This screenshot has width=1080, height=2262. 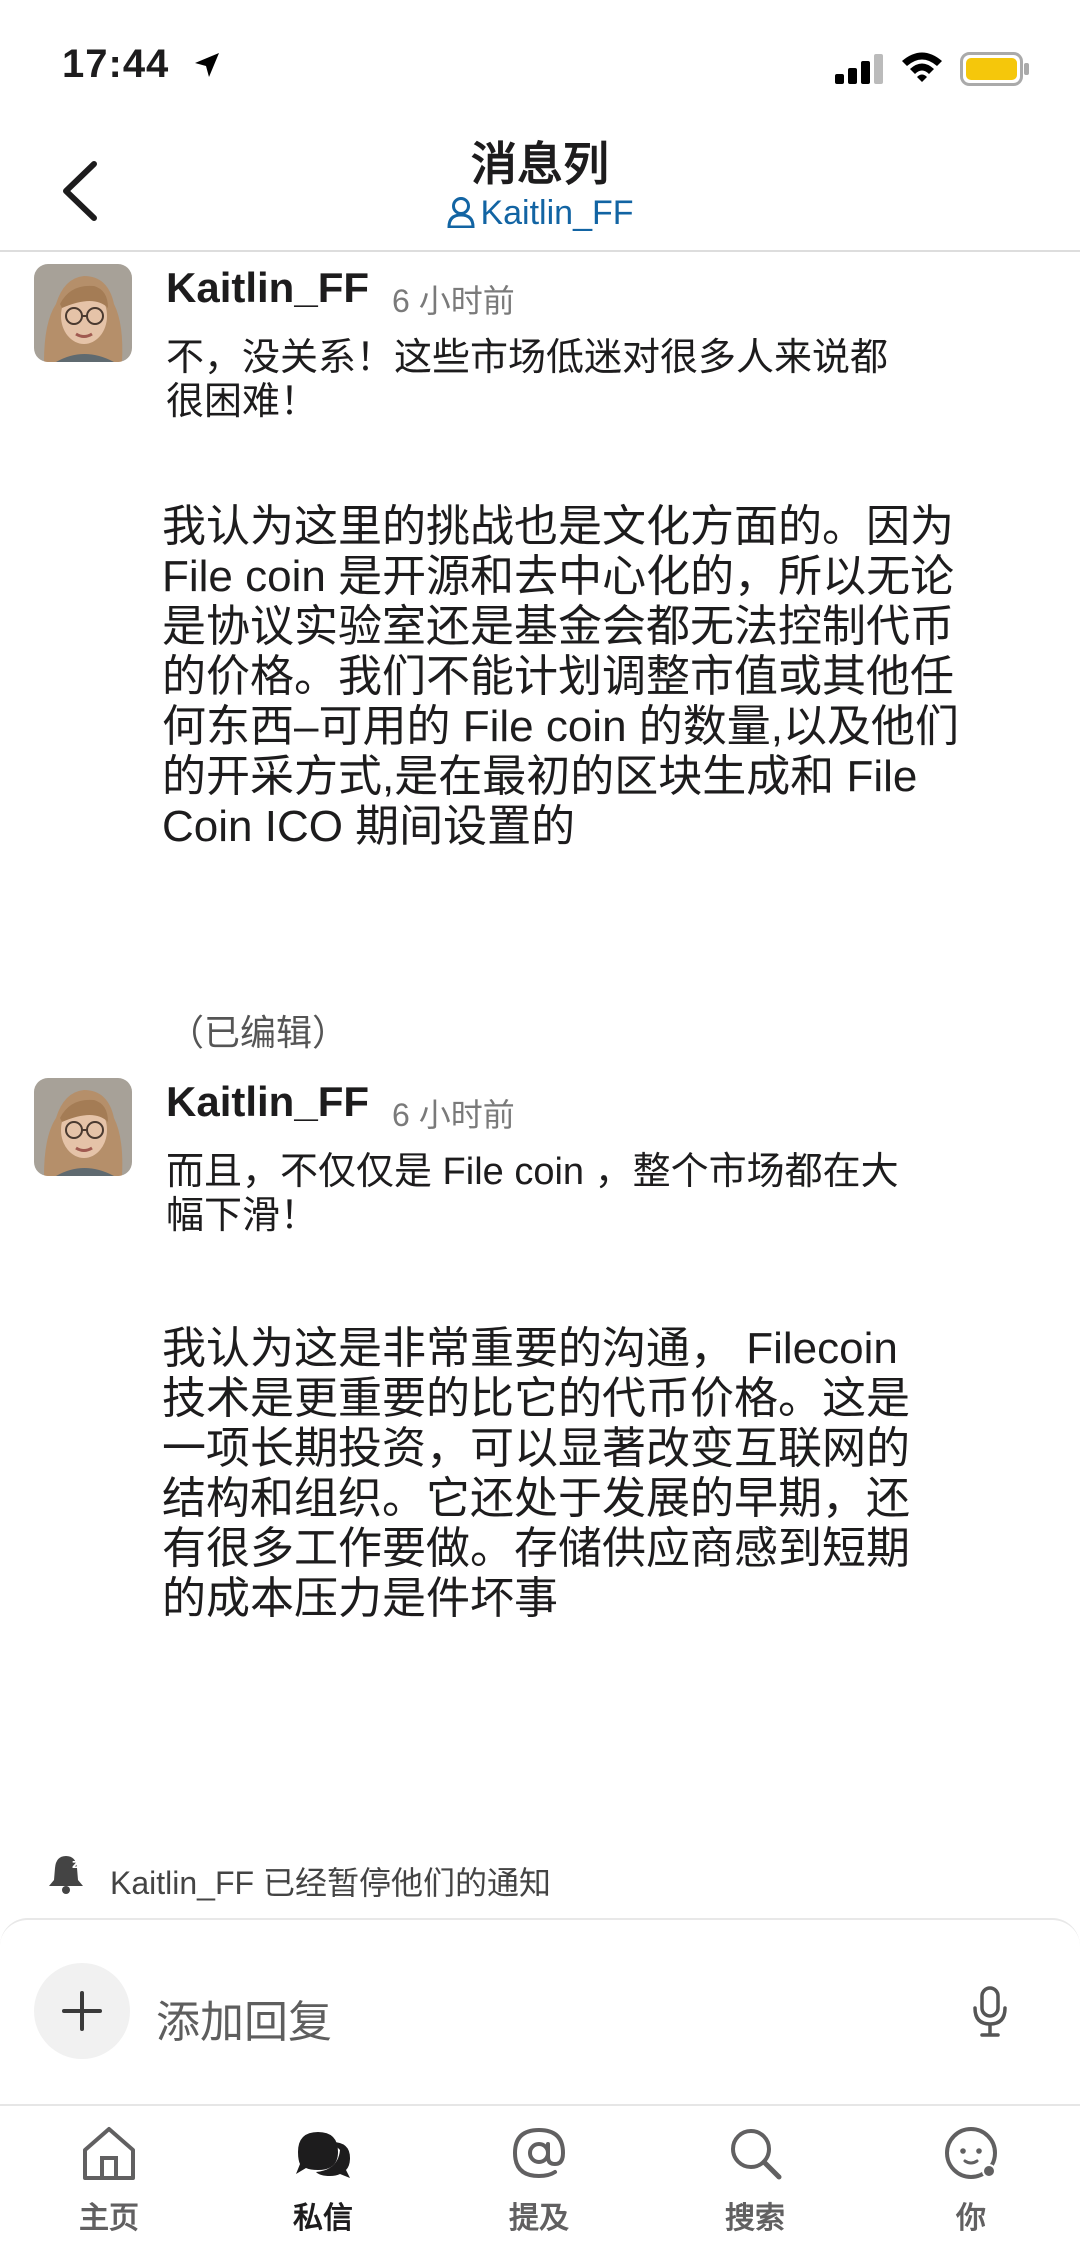 What do you see at coordinates (922, 67) in the screenshot?
I see `wifi-icon` at bounding box center [922, 67].